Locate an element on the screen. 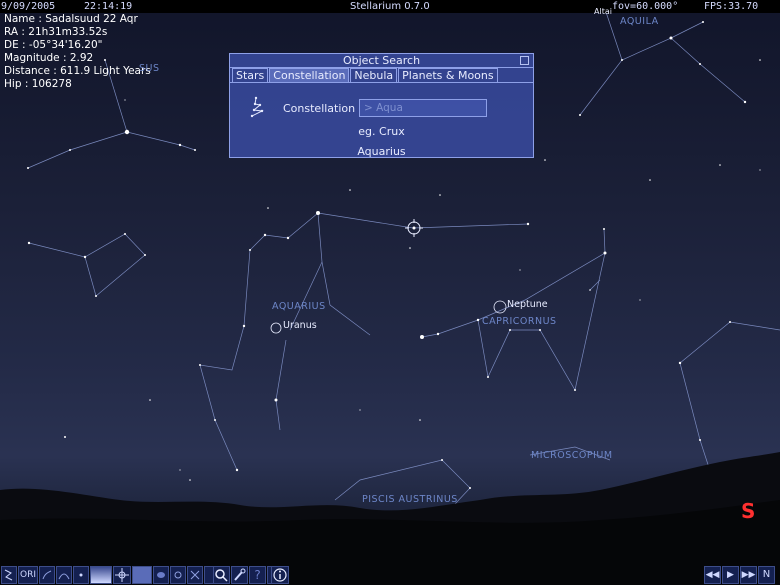 This screenshot has width=780, height=585. selected-object-pointer is located at coordinates (414, 228).